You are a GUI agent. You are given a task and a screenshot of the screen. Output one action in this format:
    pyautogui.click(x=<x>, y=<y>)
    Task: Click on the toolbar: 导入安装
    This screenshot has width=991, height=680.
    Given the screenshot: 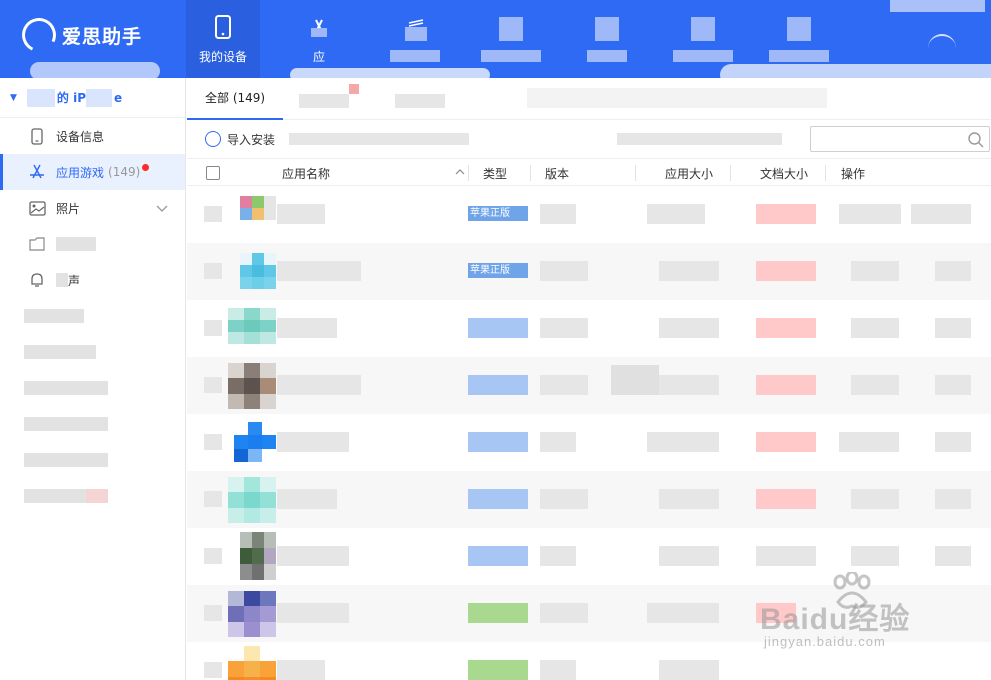 What is the action you would take?
    pyautogui.click(x=589, y=139)
    